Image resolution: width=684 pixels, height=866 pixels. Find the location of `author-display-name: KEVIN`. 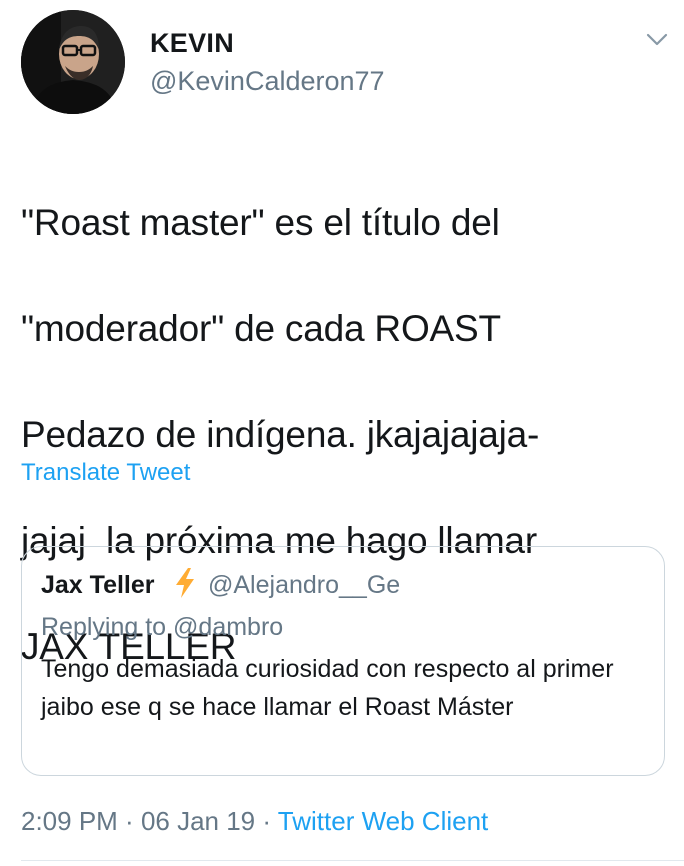

author-display-name: KEVIN is located at coordinates (192, 43).